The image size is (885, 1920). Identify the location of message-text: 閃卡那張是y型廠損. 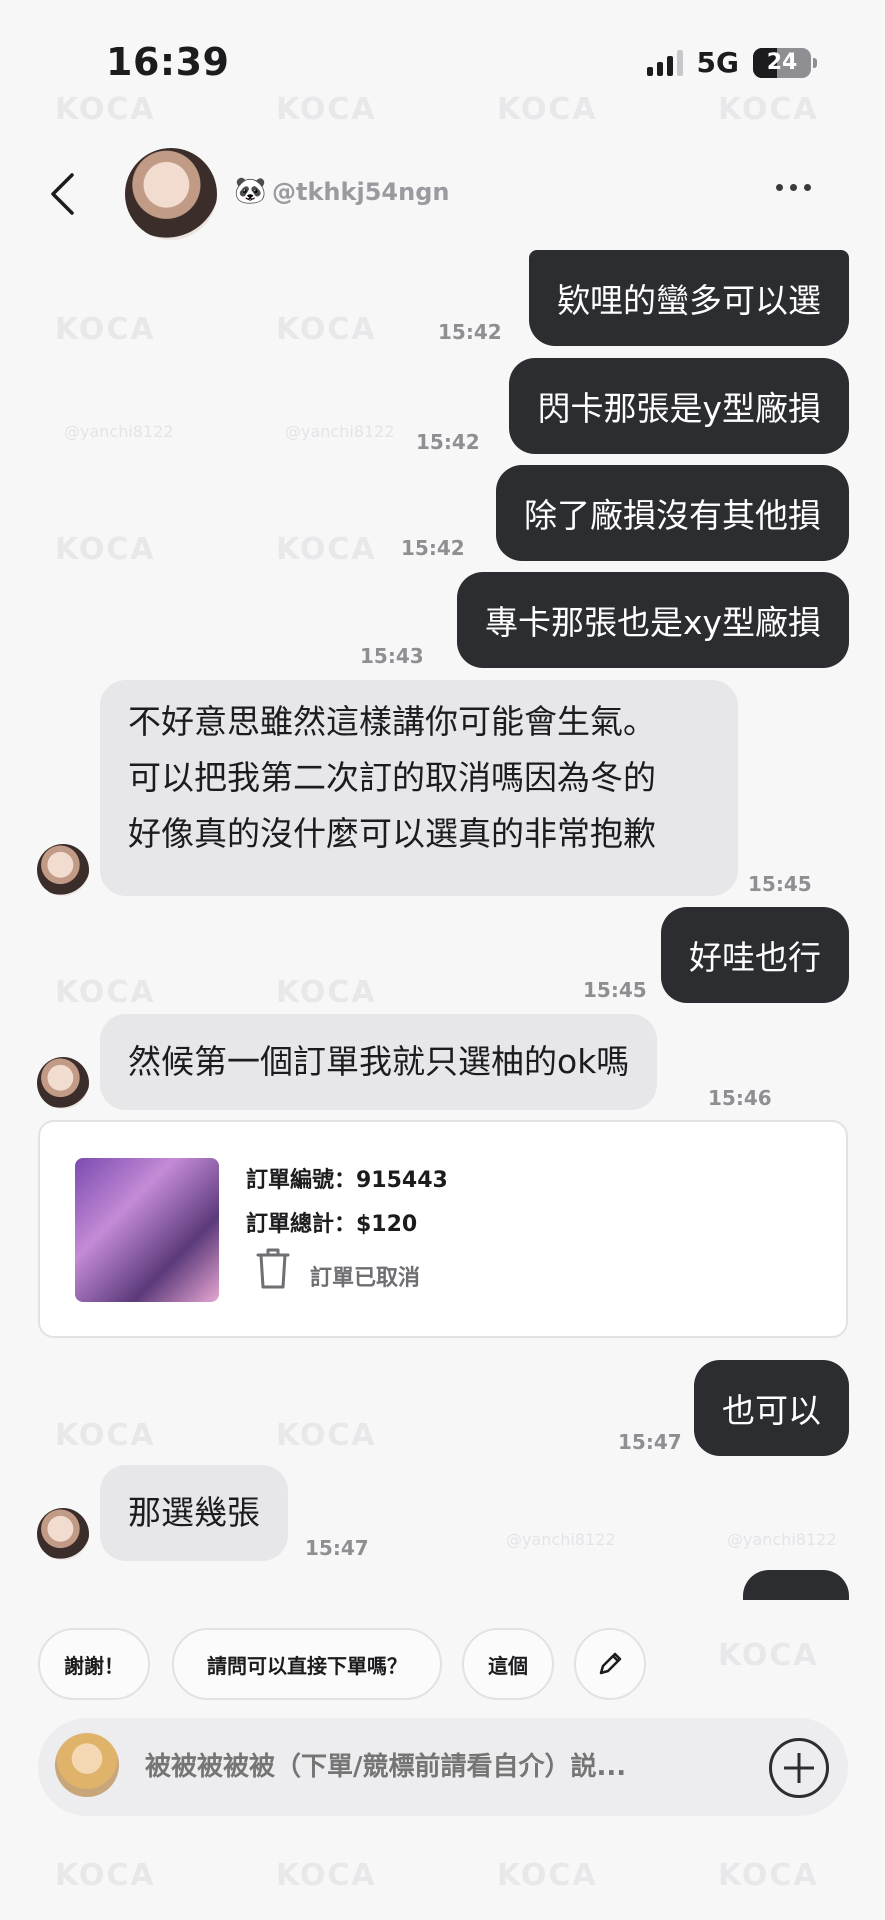
(679, 408).